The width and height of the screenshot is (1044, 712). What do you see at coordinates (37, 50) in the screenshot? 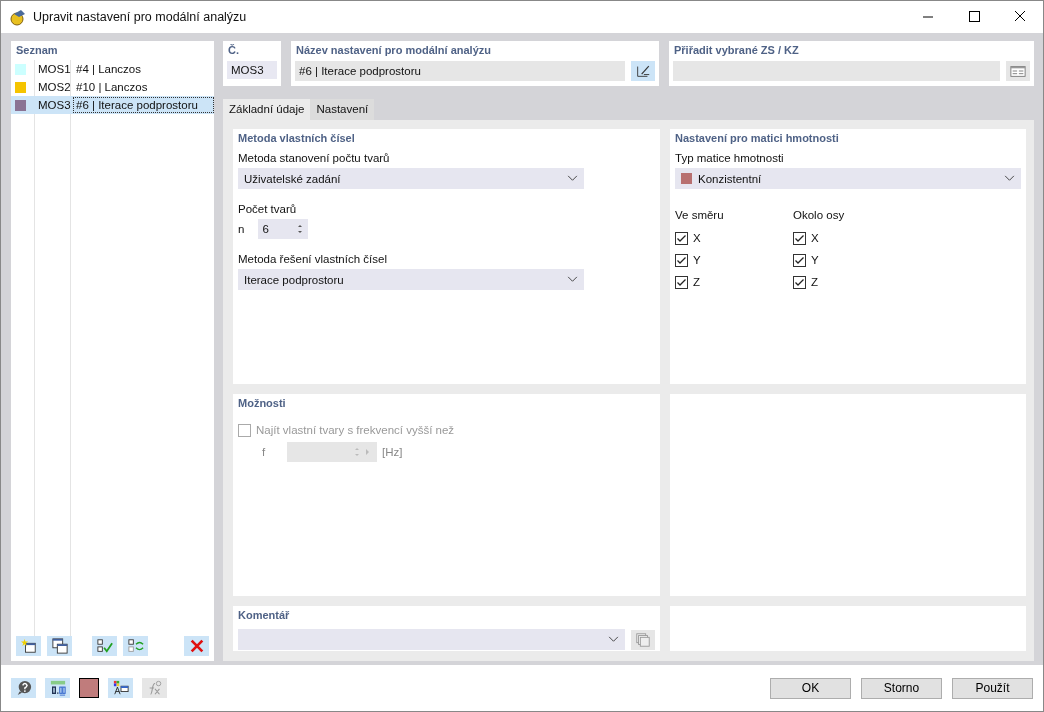
I see `list-title: Seznam` at bounding box center [37, 50].